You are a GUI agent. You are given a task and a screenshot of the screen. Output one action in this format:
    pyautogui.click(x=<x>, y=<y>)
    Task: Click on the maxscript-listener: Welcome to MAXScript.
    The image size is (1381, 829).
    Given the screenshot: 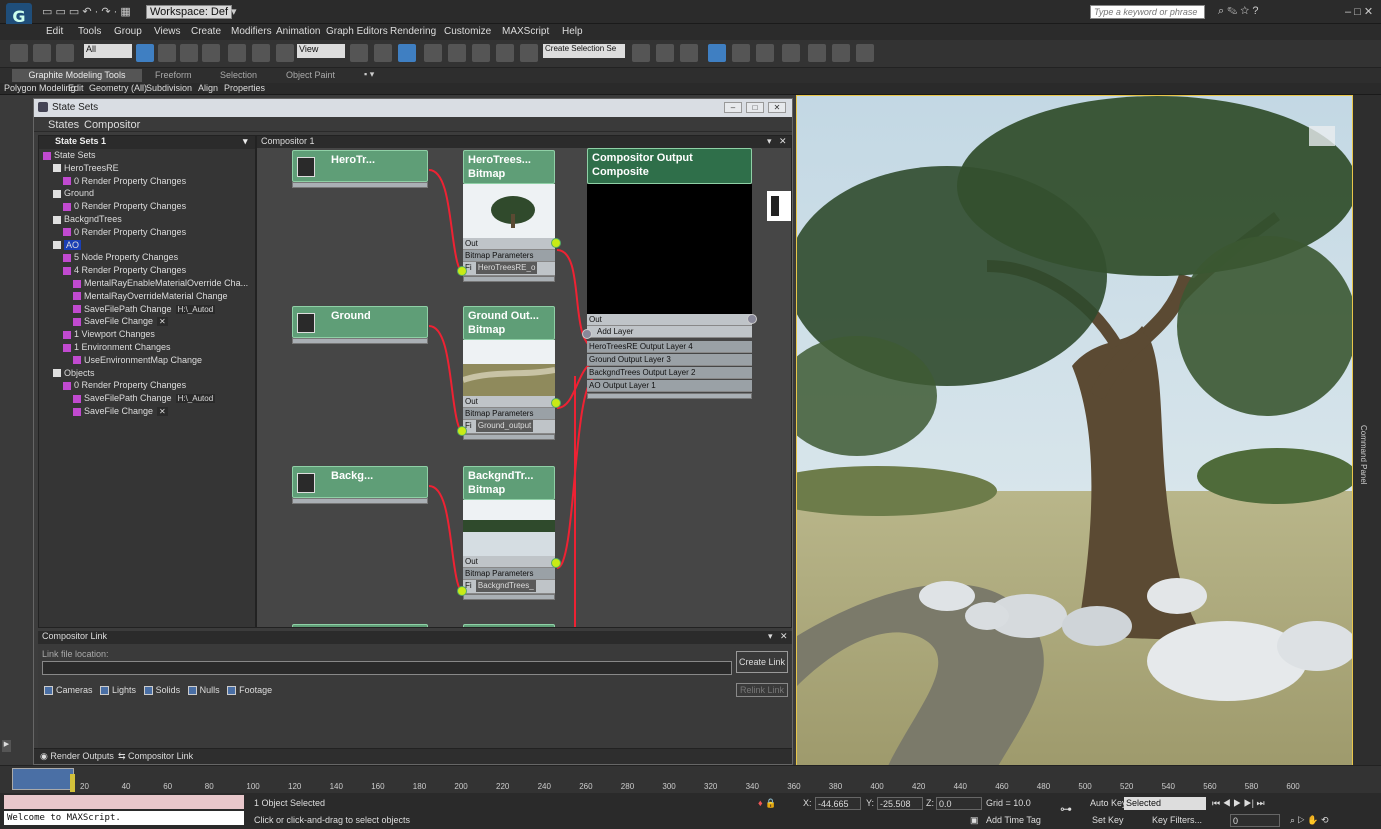 What is the action you would take?
    pyautogui.click(x=124, y=818)
    